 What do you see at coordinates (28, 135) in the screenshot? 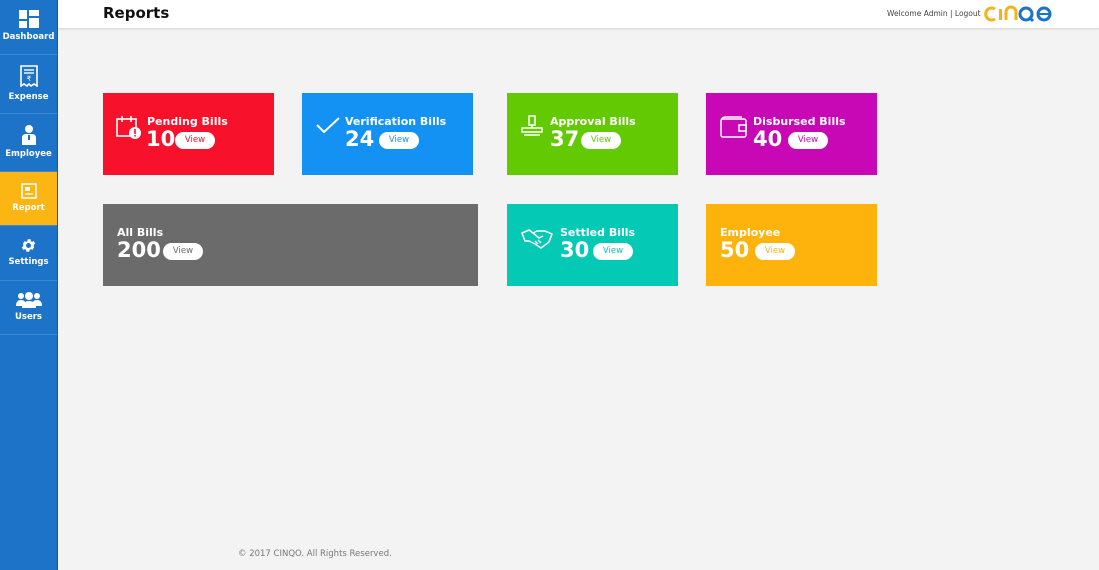
I see `employee-icon` at bounding box center [28, 135].